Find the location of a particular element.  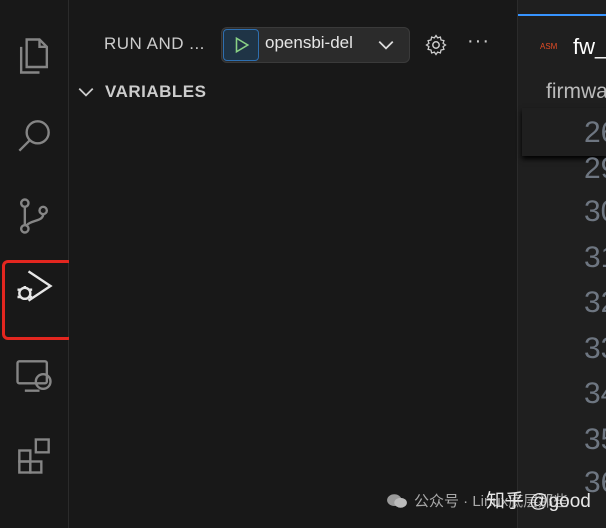

tab-label: fw_ is located at coordinates (589, 46).